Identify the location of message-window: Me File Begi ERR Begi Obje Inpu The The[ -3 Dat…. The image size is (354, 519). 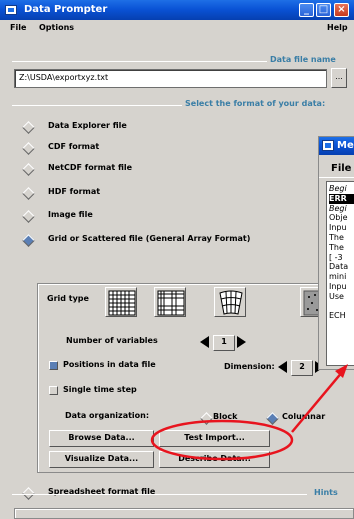
(336, 253).